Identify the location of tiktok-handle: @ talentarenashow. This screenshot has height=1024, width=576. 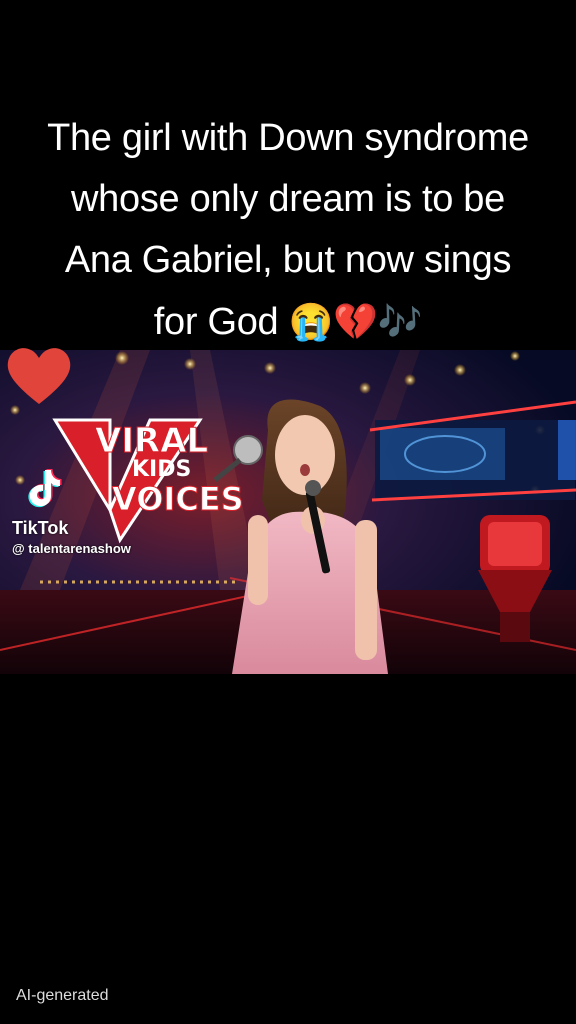
(71, 548).